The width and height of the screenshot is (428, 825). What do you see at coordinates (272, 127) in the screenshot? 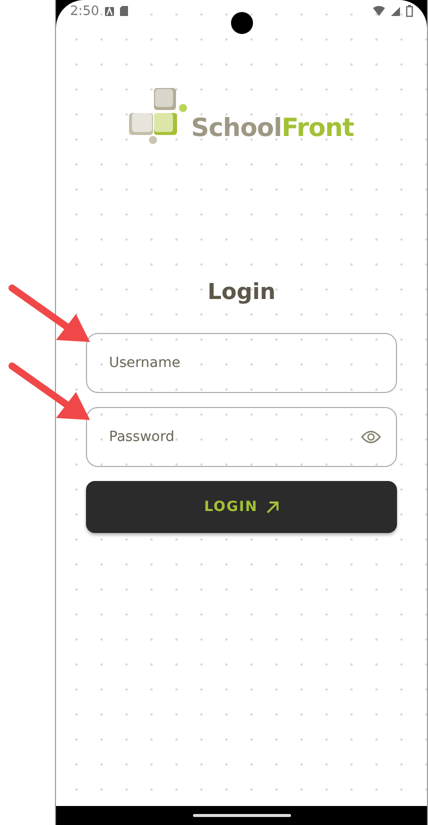
I see `logo-text: SchoolFront` at bounding box center [272, 127].